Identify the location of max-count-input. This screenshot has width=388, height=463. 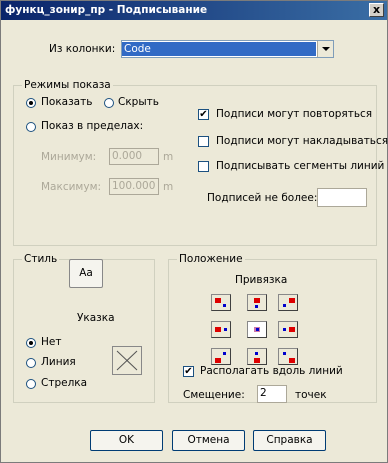
(342, 197).